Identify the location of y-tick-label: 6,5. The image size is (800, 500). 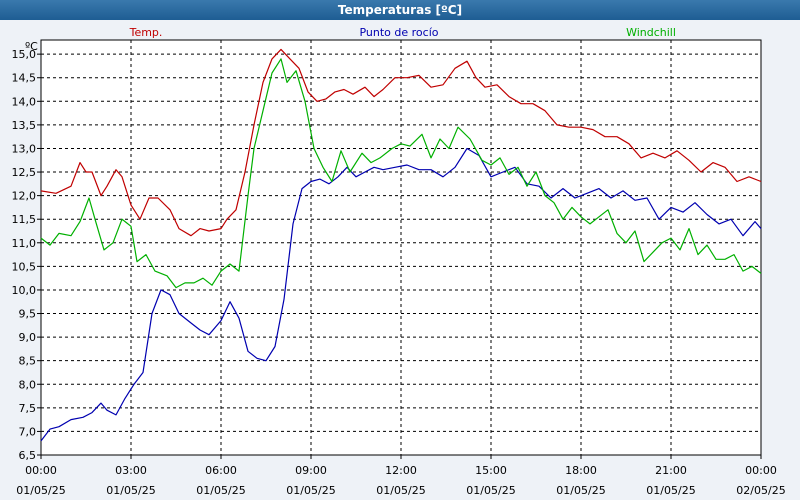
(28, 455).